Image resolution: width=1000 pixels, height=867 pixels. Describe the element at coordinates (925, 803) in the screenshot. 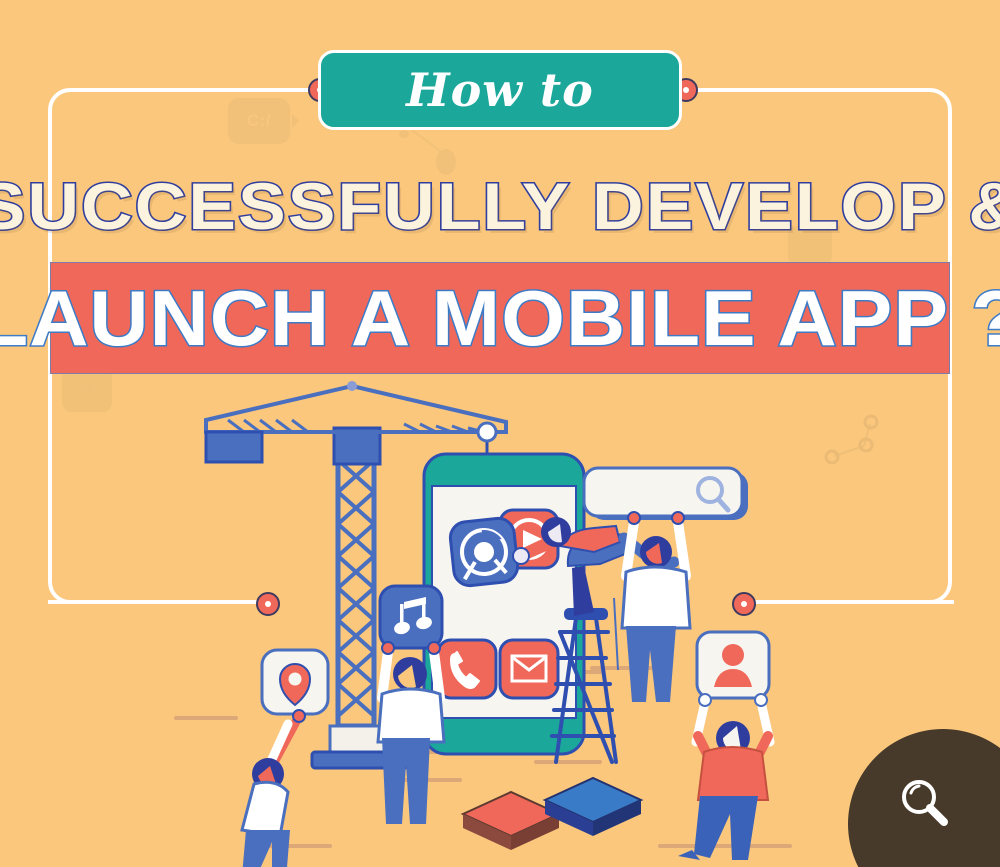

I see `magnifier-icon` at that location.